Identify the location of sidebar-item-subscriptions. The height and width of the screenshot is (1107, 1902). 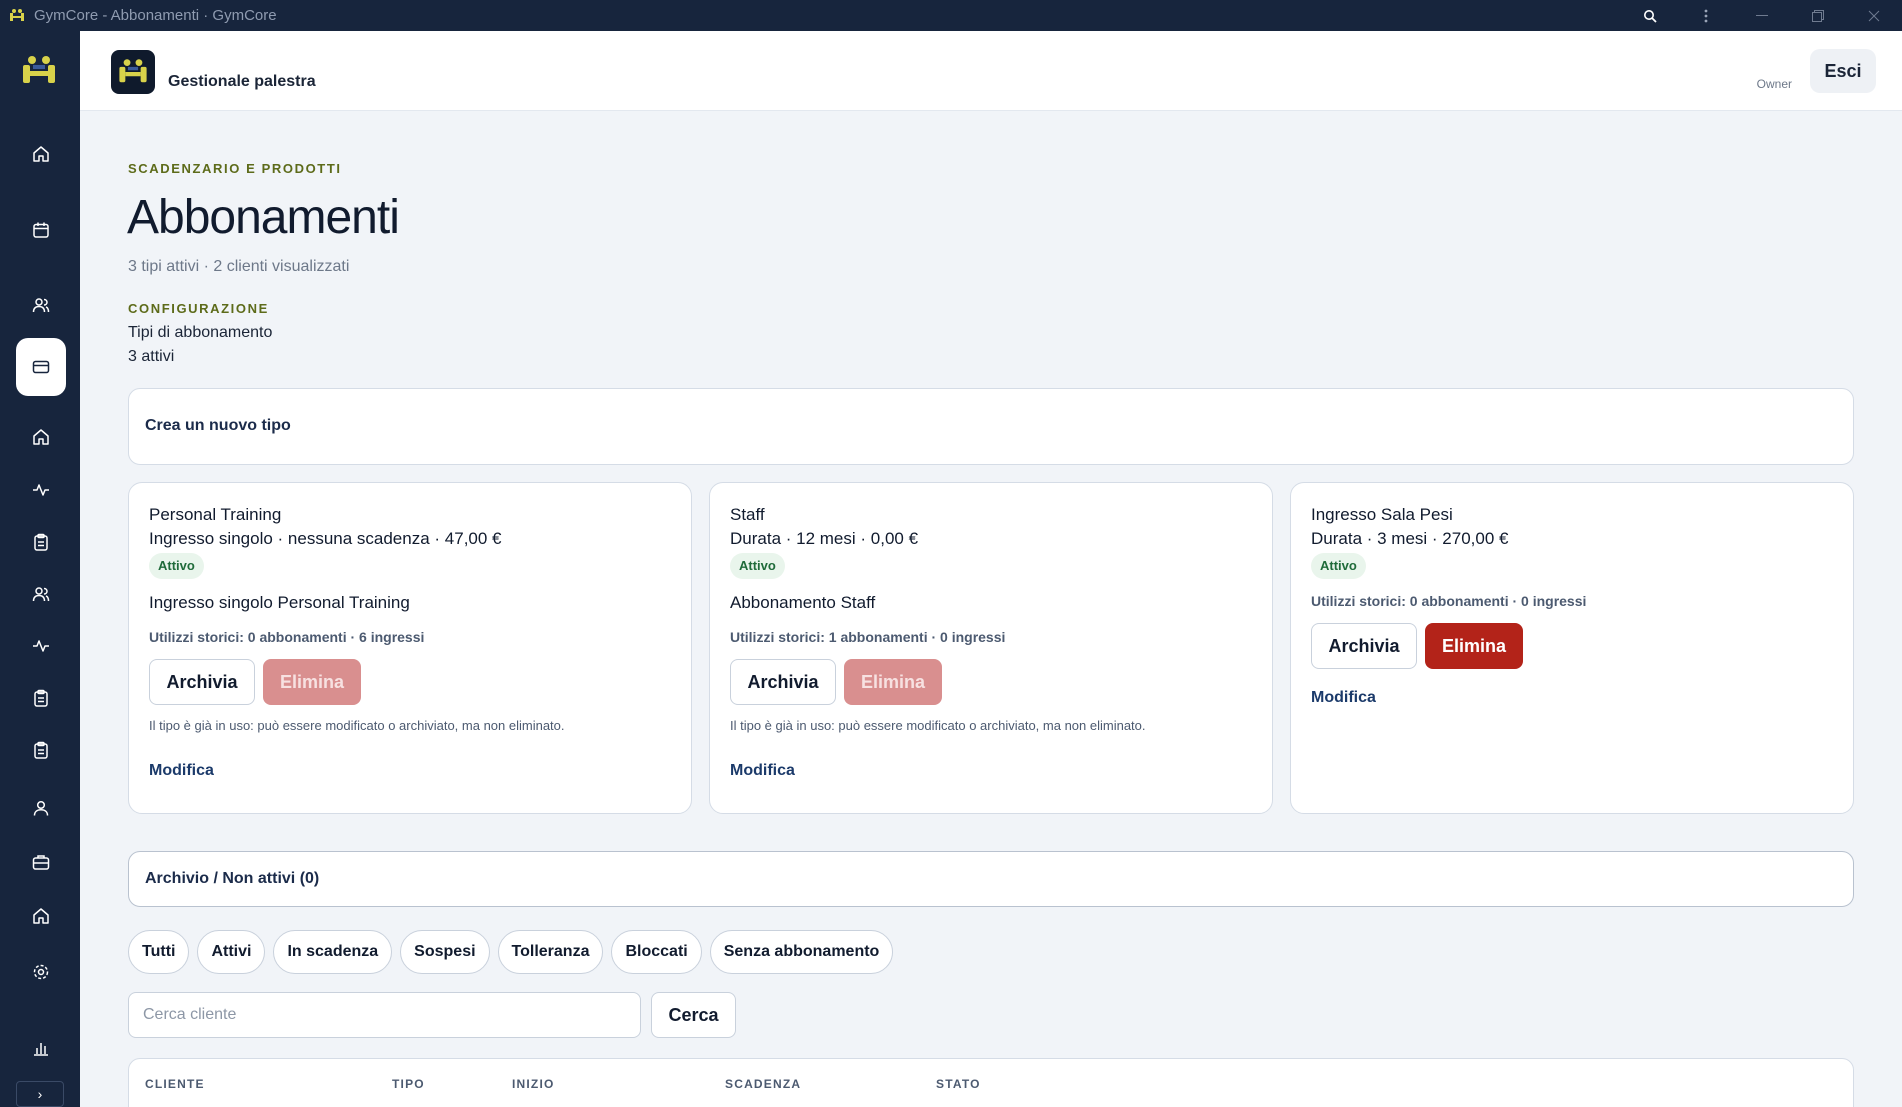
(41, 367).